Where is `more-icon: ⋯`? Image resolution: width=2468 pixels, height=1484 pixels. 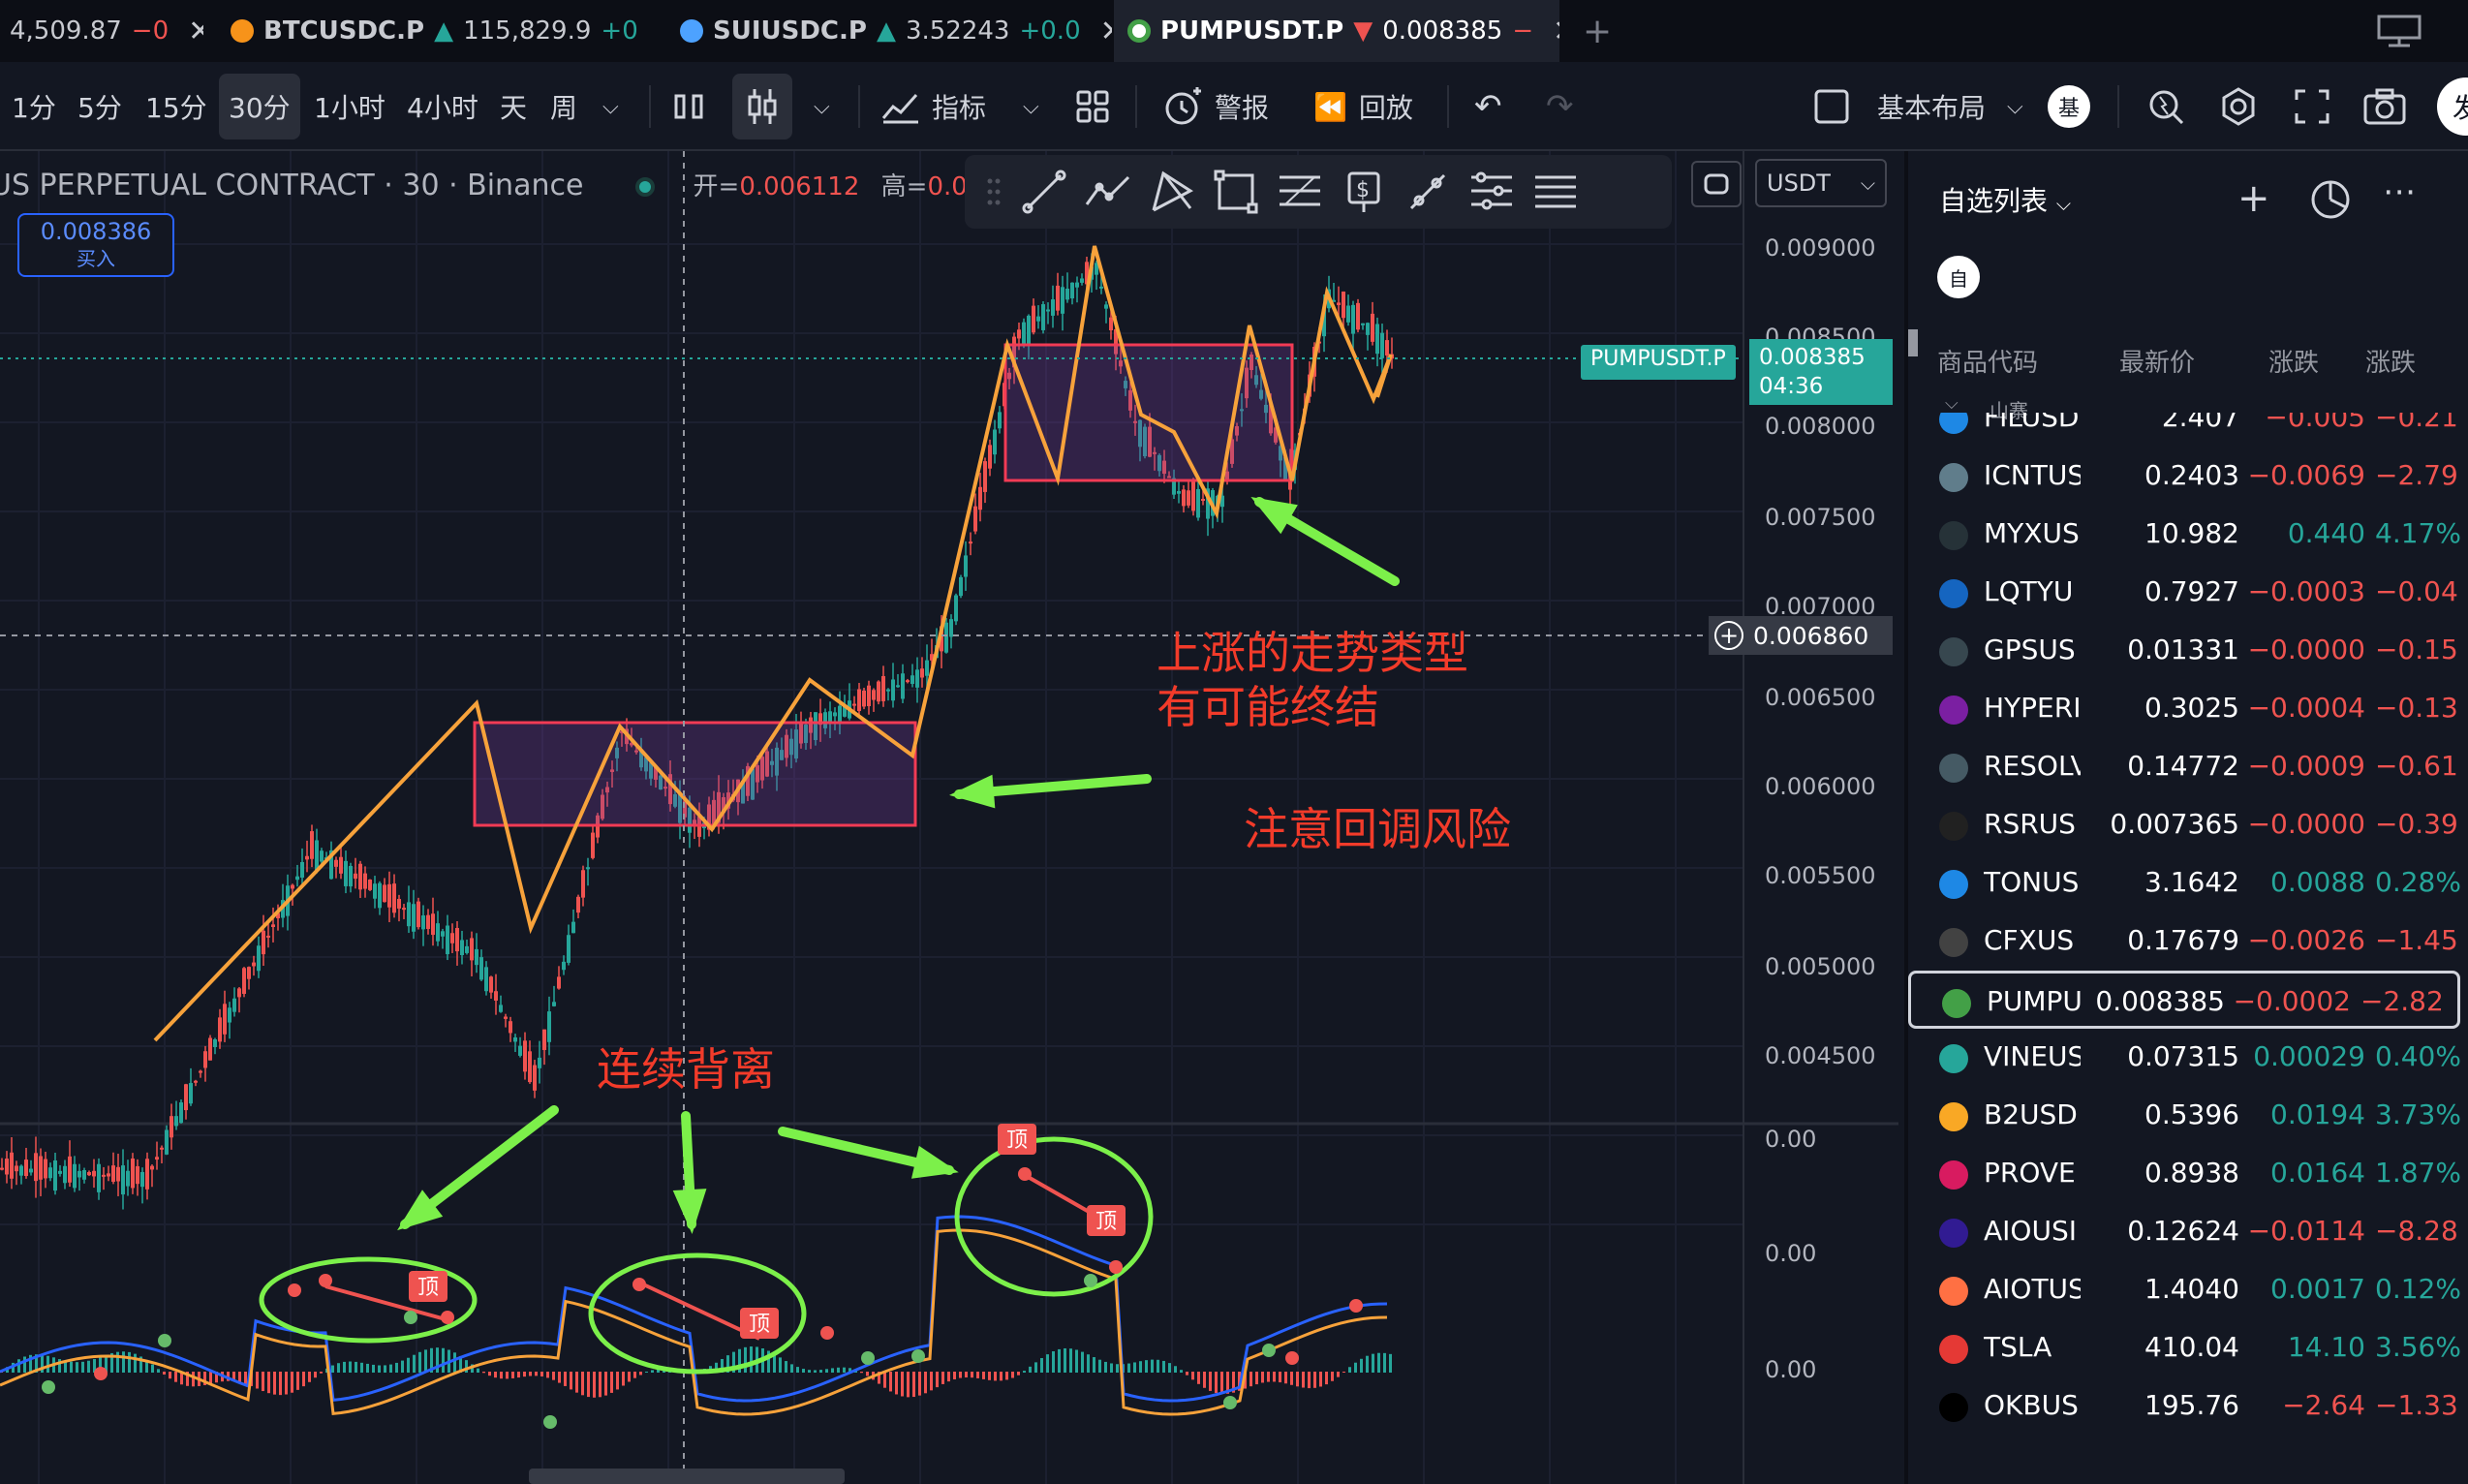 more-icon: ⋯ is located at coordinates (2399, 191).